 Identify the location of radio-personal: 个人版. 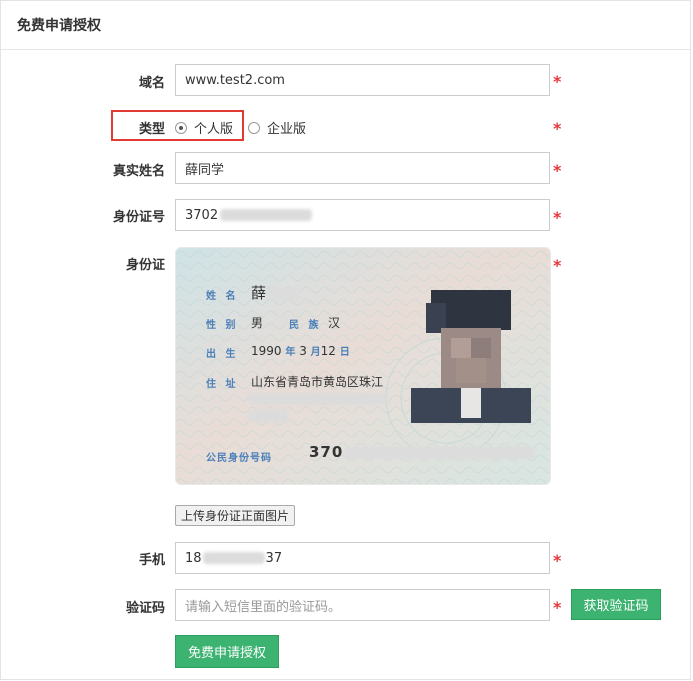
(204, 127).